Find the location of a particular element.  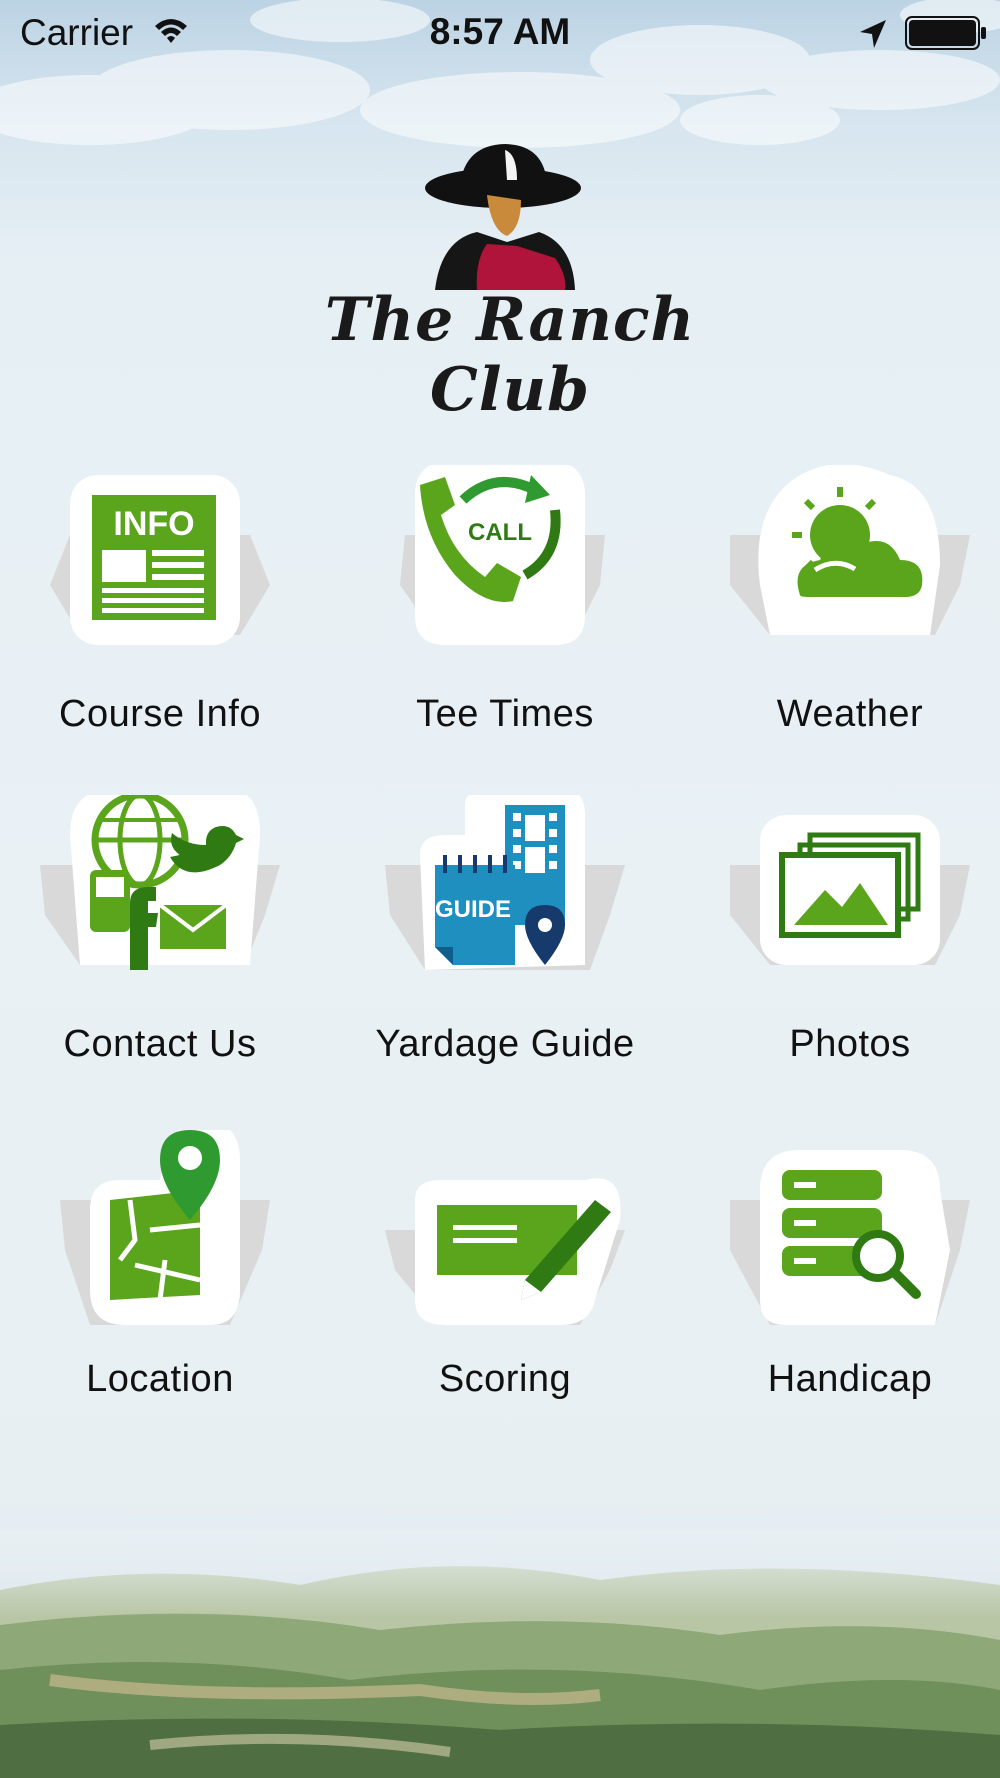

menu-item-photos: Photos is located at coordinates (845, 945).